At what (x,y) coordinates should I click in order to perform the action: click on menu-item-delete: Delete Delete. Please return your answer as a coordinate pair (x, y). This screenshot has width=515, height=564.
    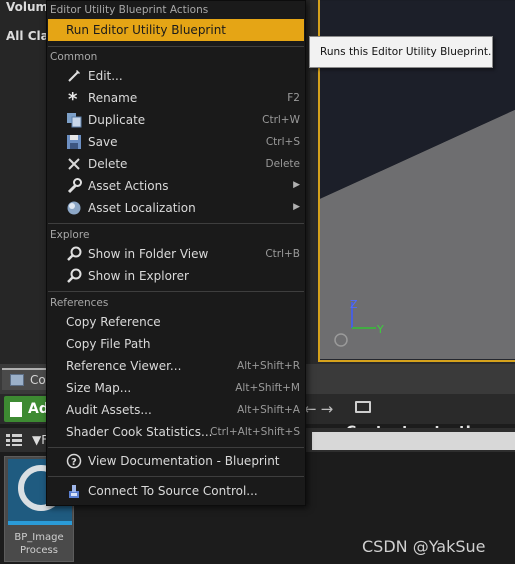
    Looking at the image, I should click on (176, 164).